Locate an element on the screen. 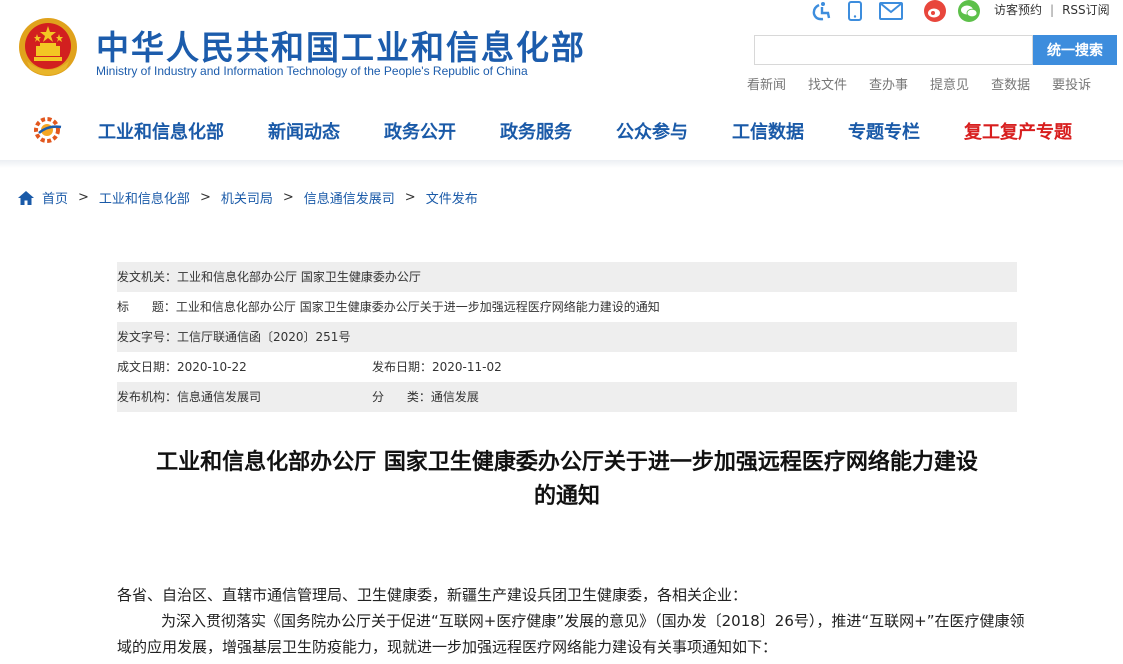 The height and width of the screenshot is (664, 1123). rss-link: RSS订阅 is located at coordinates (1086, 10).